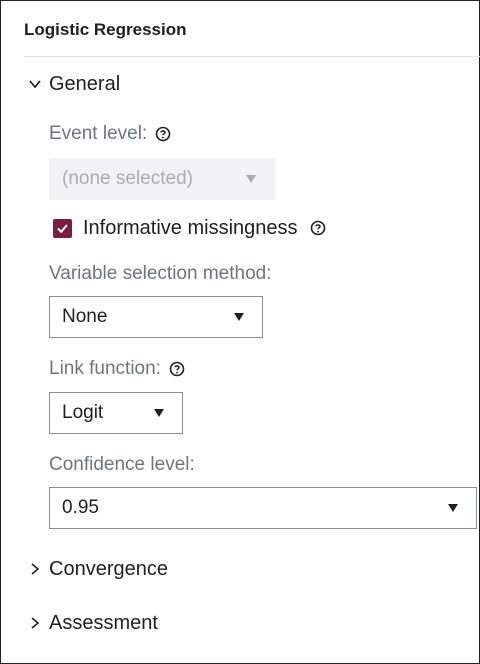  I want to click on event-level-label: Event level:, so click(110, 134).